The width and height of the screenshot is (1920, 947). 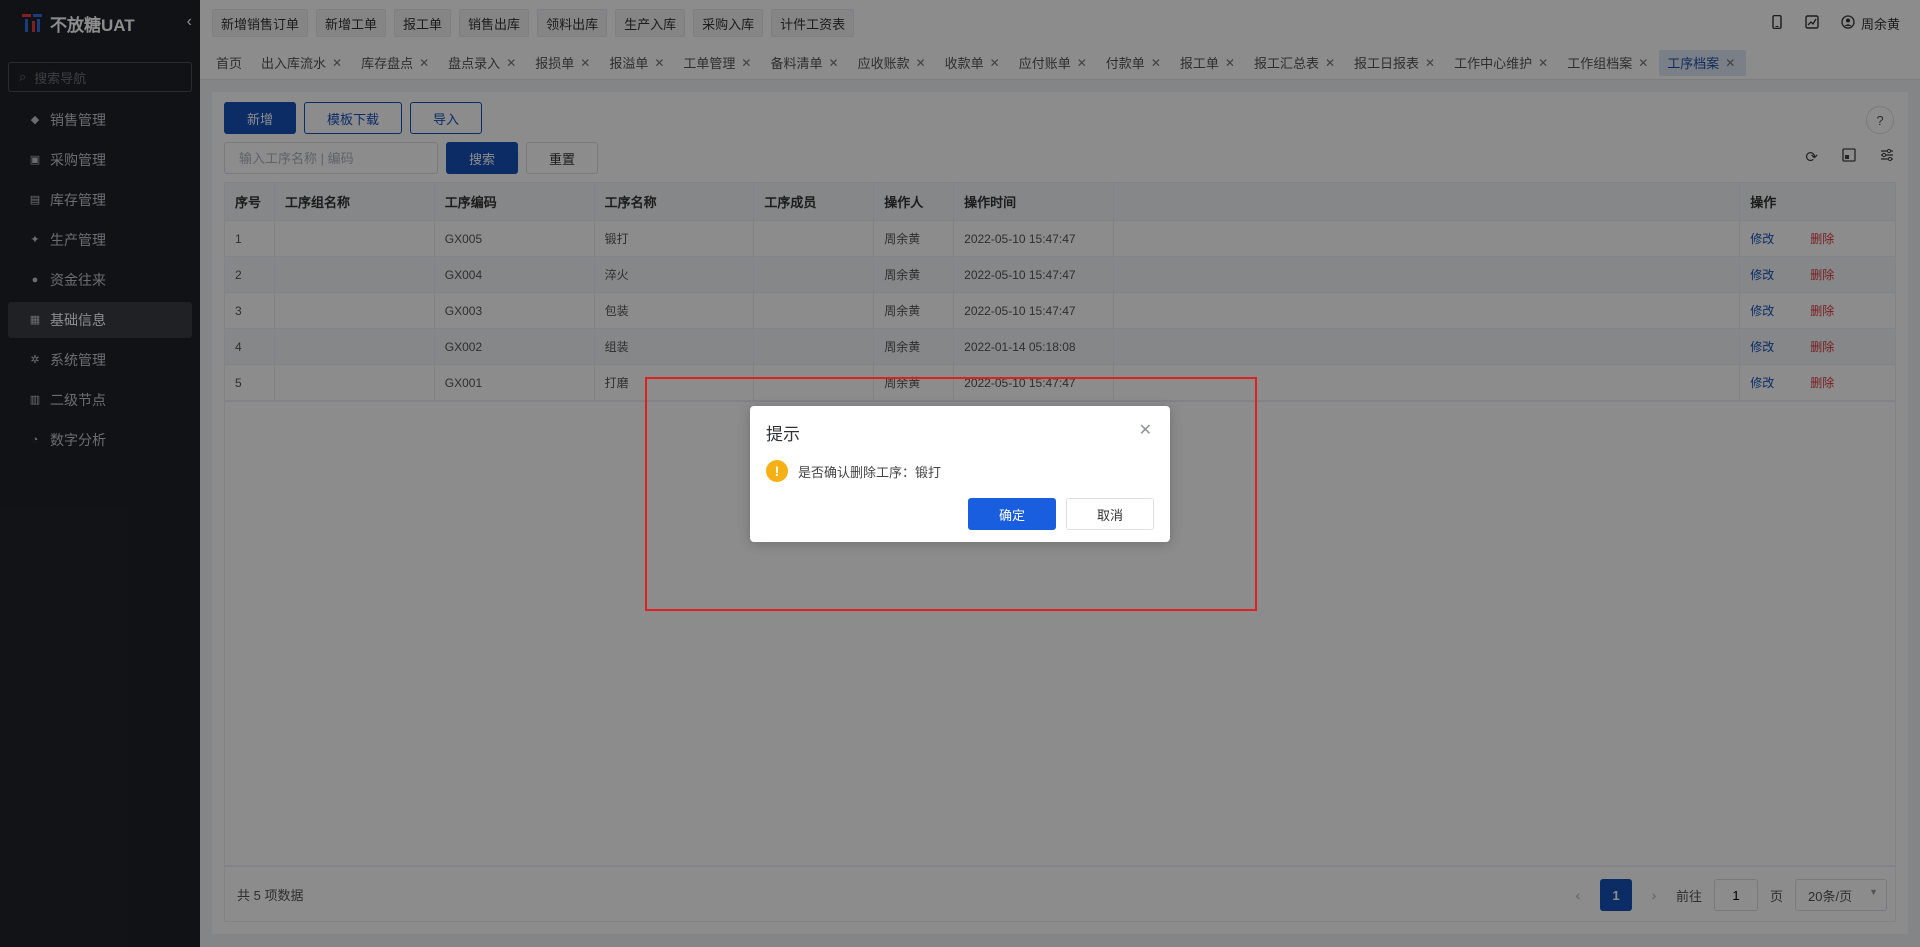 I want to click on close-icon: ✕, so click(x=1145, y=430).